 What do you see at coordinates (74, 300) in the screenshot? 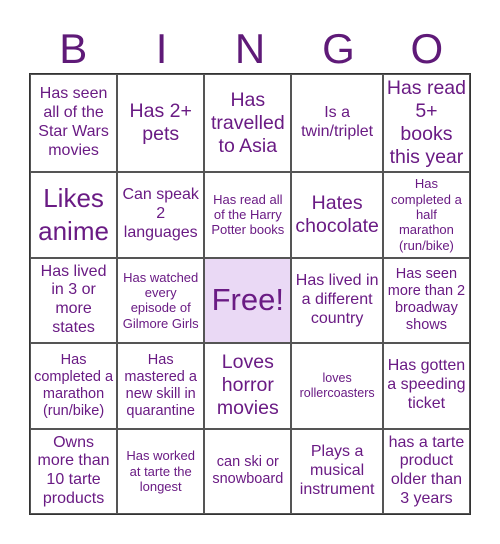
I see `bingo-cell: Has lived in 3 or more states` at bounding box center [74, 300].